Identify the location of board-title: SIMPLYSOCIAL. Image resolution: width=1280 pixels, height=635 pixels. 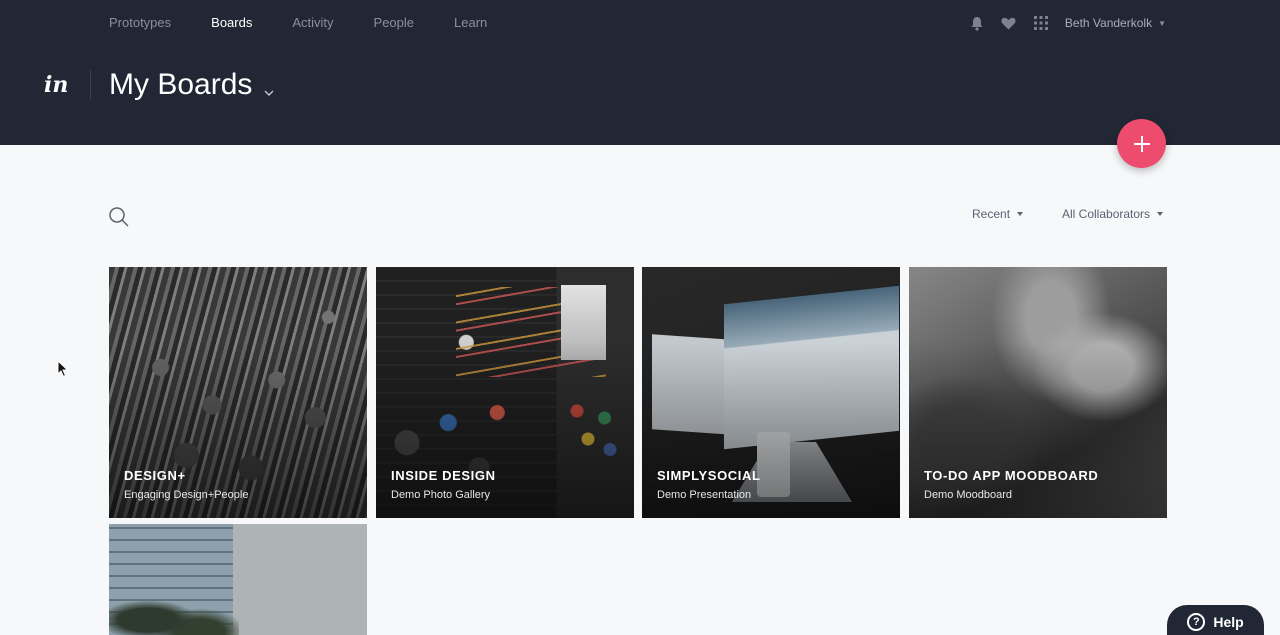
(709, 475).